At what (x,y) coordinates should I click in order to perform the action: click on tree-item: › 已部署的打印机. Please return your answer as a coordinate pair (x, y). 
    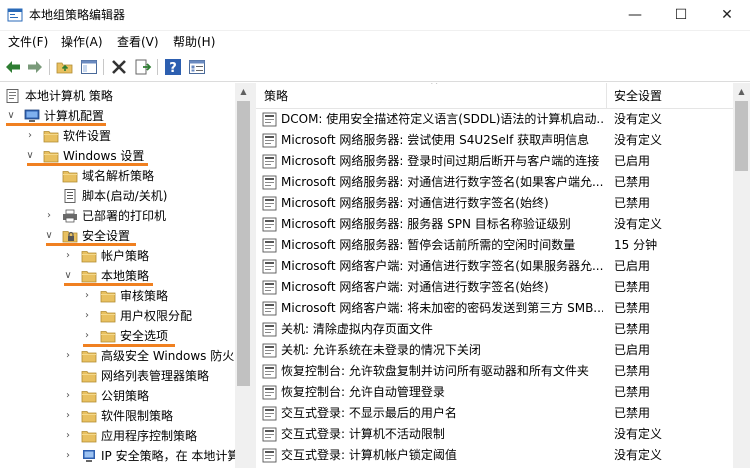
    Looking at the image, I should click on (118, 216).